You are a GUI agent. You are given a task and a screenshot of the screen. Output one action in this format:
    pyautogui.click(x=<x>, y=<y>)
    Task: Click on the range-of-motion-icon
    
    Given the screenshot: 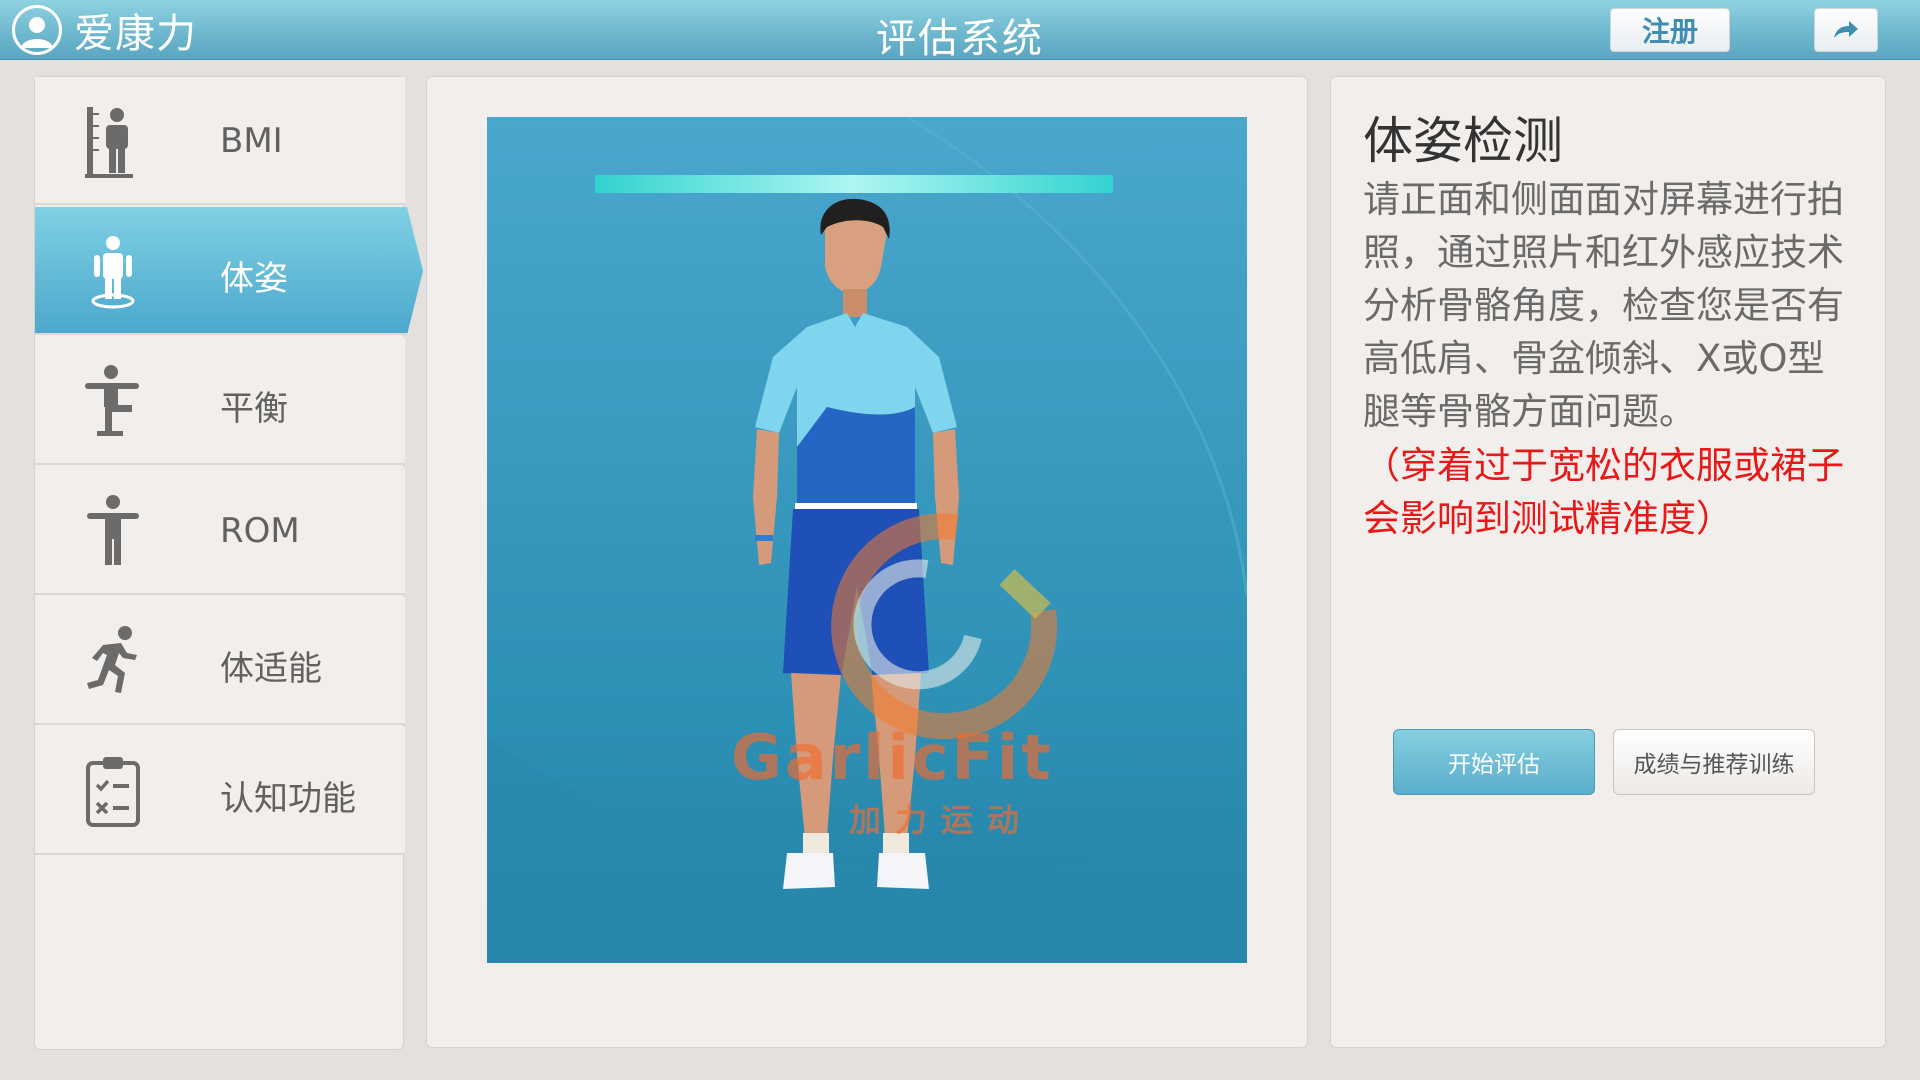 What is the action you would take?
    pyautogui.click(x=113, y=531)
    